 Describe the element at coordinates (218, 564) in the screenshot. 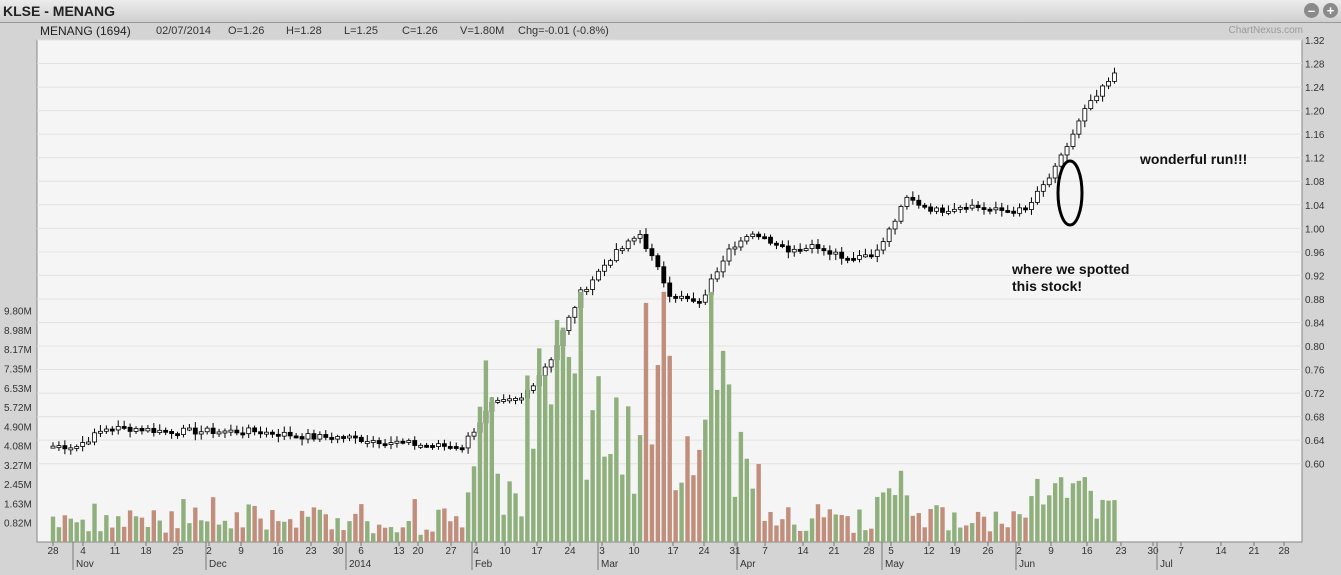

I see `month-label: Dec` at that location.